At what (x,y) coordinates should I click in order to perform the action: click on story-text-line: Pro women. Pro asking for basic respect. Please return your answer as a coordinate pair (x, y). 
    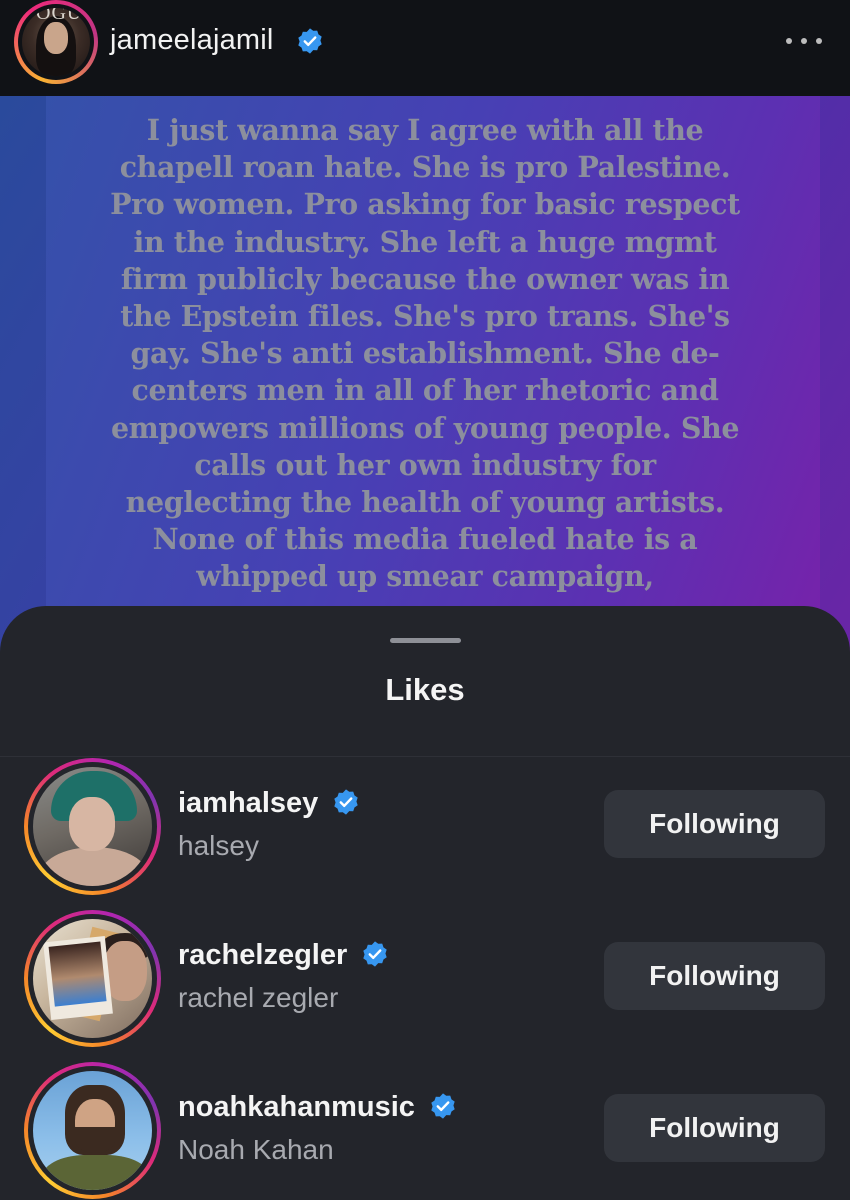
    Looking at the image, I should click on (425, 204).